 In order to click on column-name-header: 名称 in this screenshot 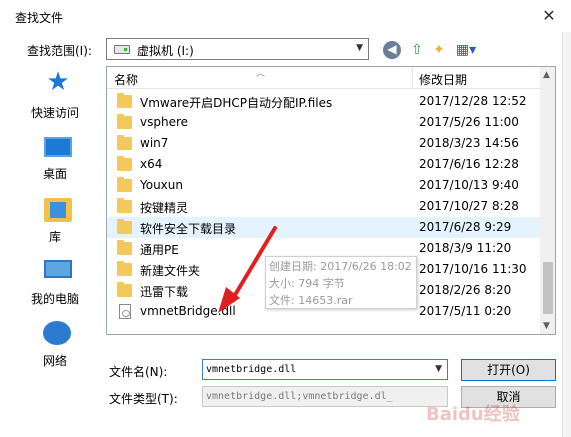, I will do `click(126, 79)`.